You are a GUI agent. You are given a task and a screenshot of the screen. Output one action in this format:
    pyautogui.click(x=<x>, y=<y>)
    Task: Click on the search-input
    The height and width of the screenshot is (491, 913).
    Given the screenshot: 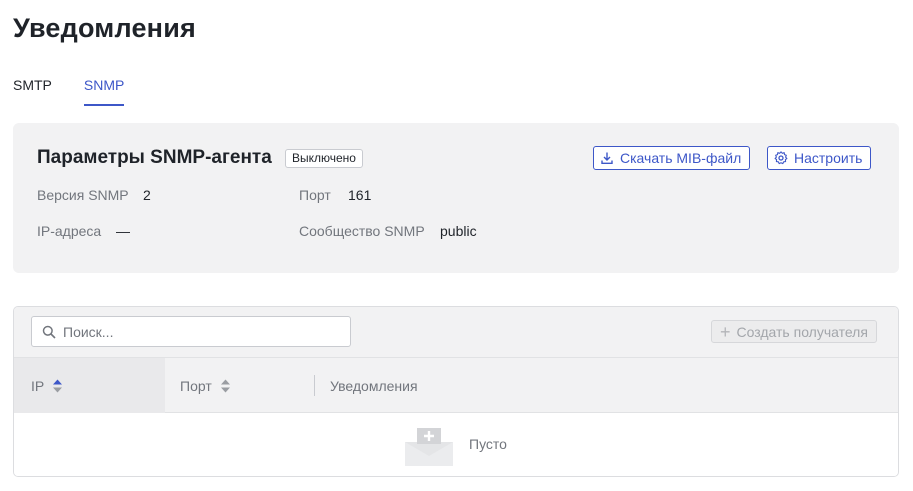 What is the action you would take?
    pyautogui.click(x=193, y=331)
    